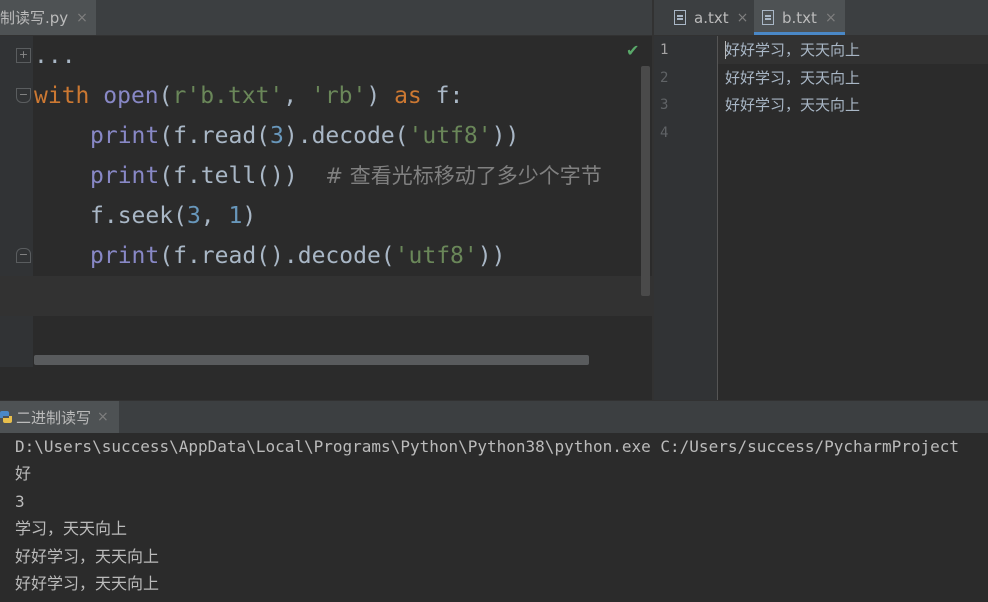 The width and height of the screenshot is (988, 602). What do you see at coordinates (664, 50) in the screenshot?
I see `line-number: 1` at bounding box center [664, 50].